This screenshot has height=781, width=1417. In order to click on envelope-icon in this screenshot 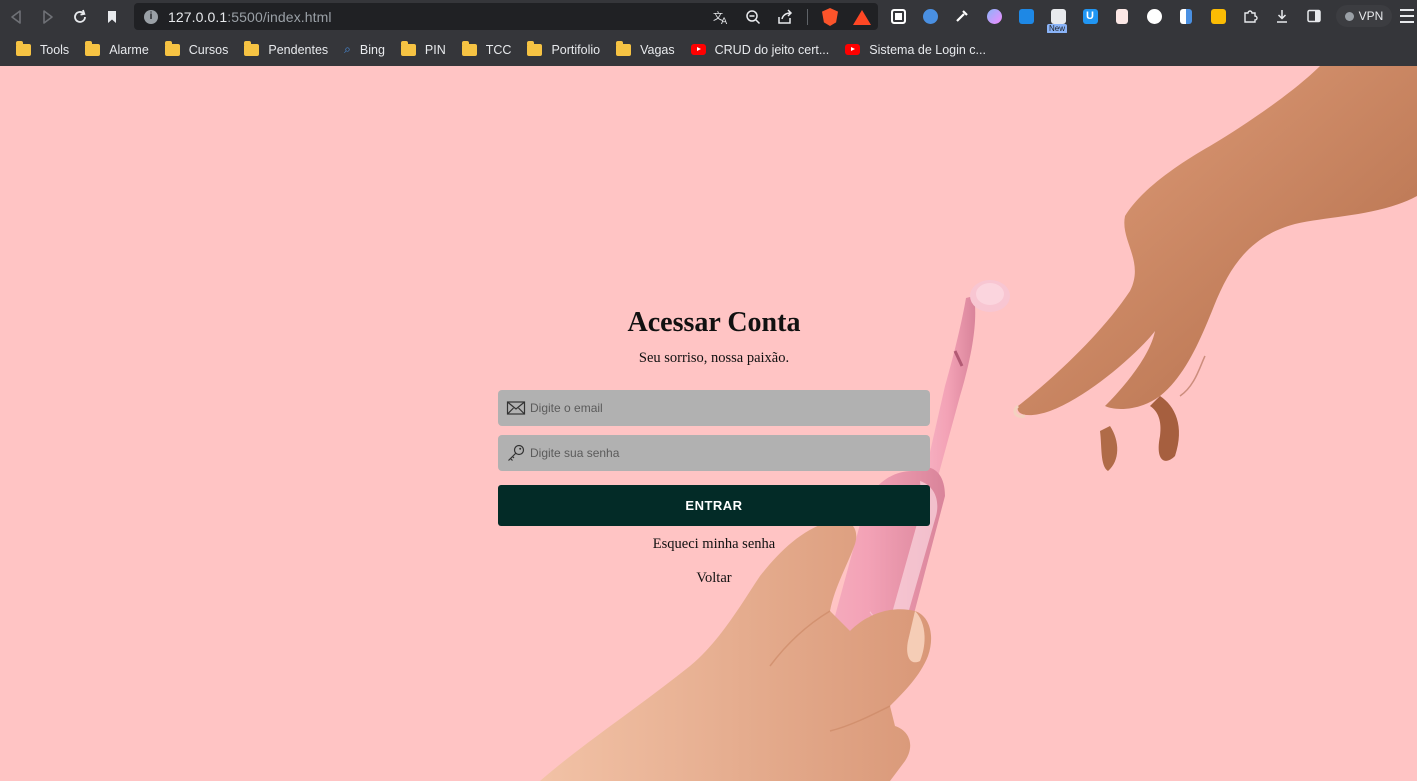, I will do `click(516, 408)`.